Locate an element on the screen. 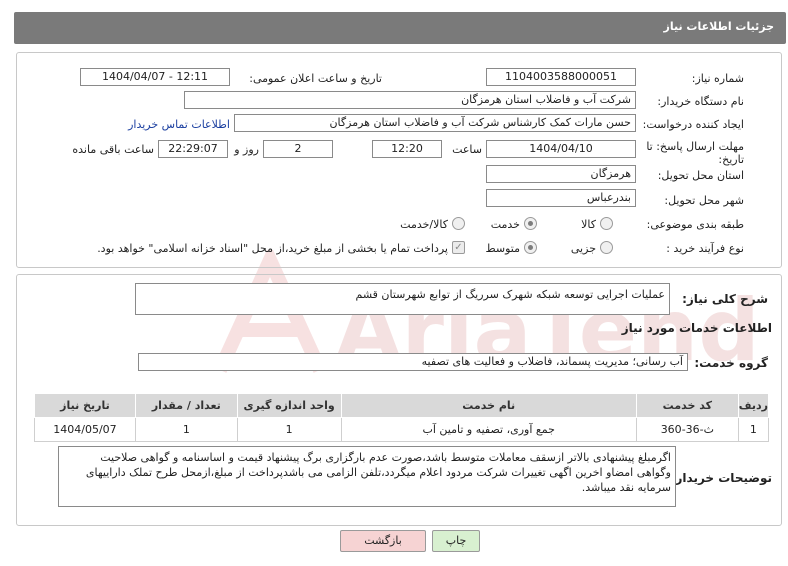  purchase-option-minor: جزیی is located at coordinates (583, 248).